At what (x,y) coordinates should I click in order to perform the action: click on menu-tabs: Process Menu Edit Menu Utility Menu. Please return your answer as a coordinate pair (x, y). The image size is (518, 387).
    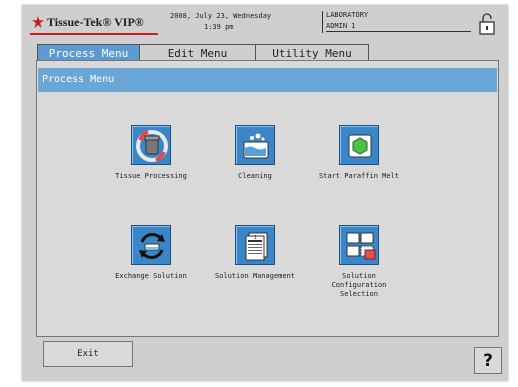
    Looking at the image, I should click on (203, 52).